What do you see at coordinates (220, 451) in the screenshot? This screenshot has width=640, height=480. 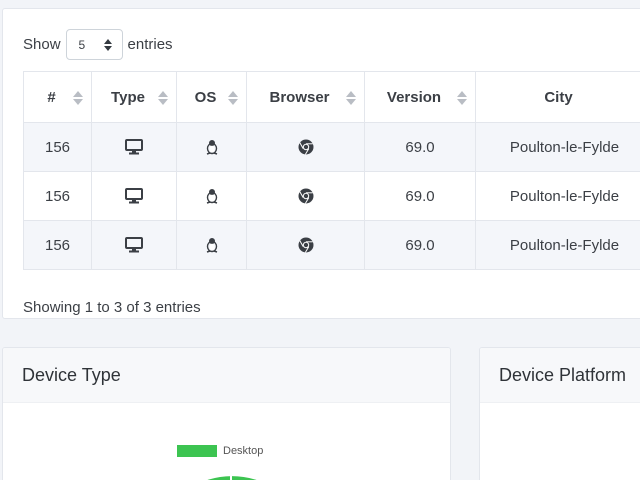 I see `chart-legend: Desktop` at bounding box center [220, 451].